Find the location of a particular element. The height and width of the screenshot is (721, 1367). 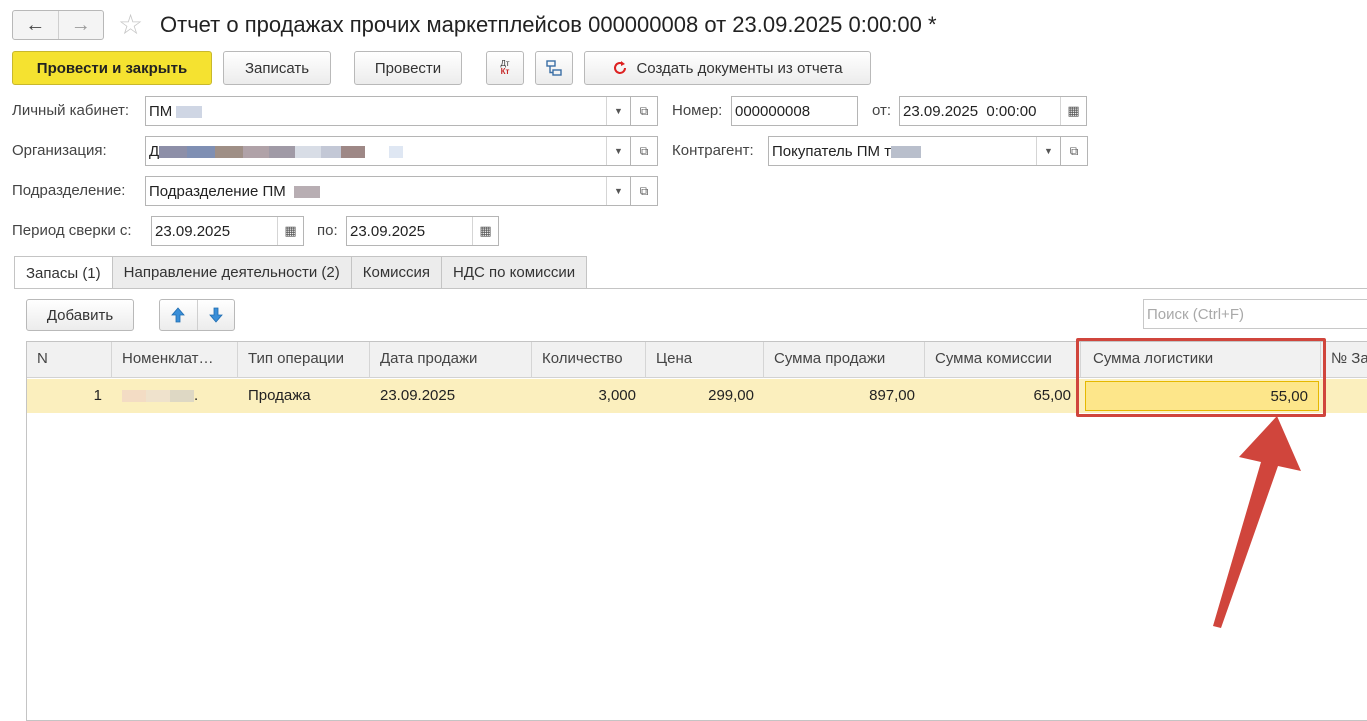

dt-kt-icon: Дт Кт is located at coordinates (504, 68).